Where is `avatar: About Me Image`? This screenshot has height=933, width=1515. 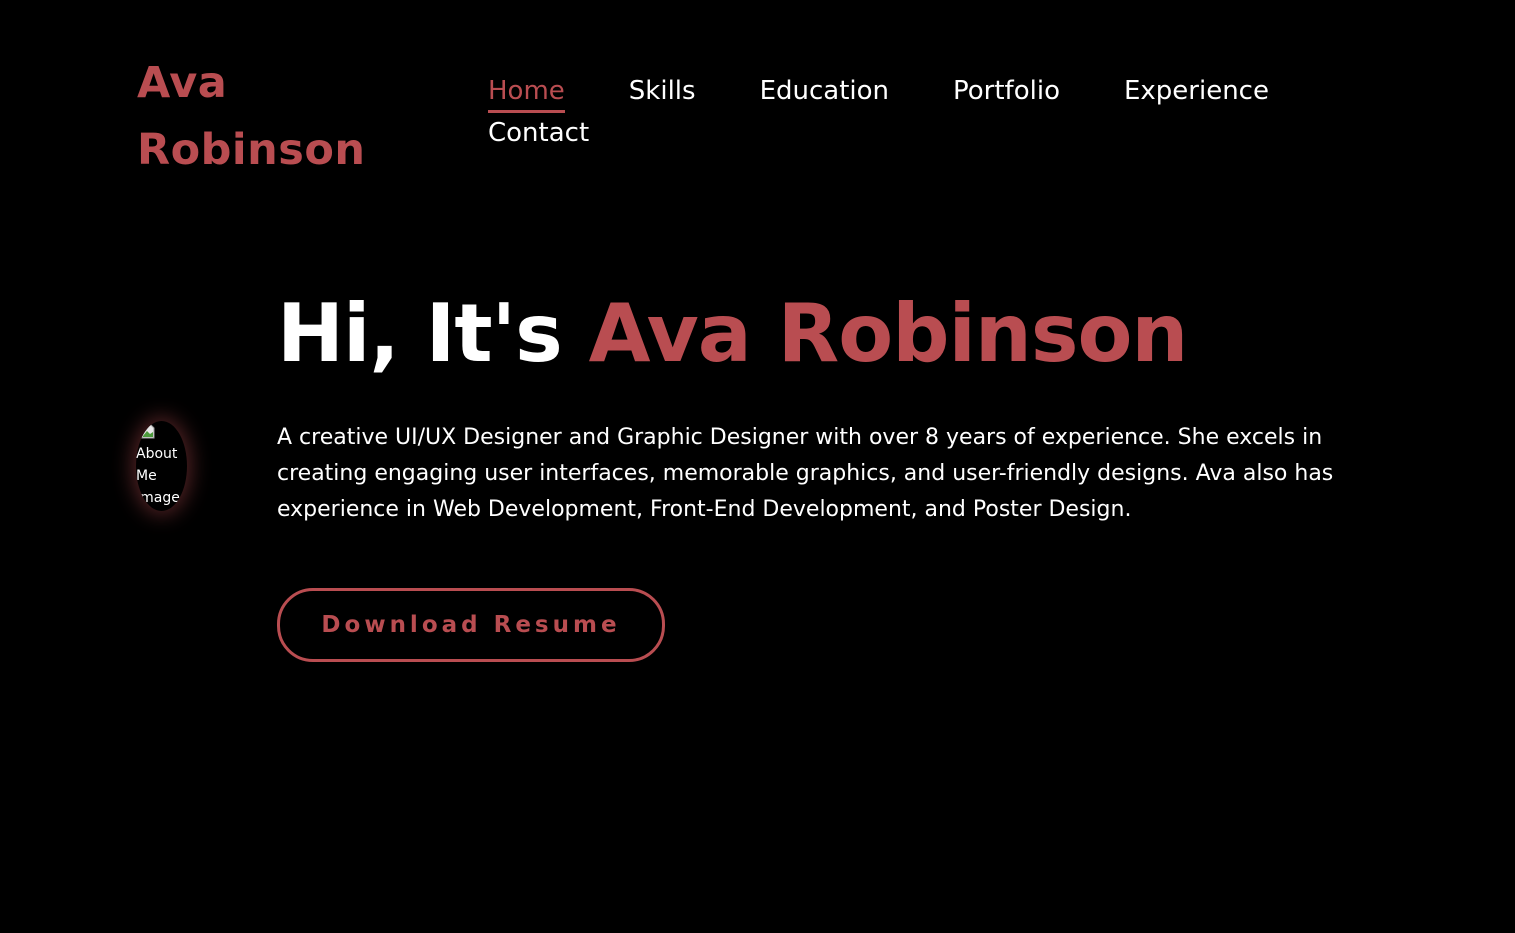 avatar: About Me Image is located at coordinates (161, 466).